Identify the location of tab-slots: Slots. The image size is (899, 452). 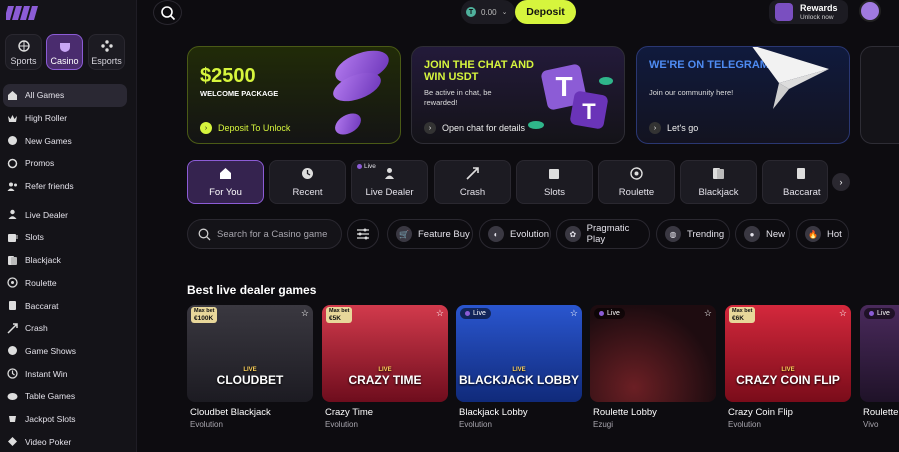
(554, 182).